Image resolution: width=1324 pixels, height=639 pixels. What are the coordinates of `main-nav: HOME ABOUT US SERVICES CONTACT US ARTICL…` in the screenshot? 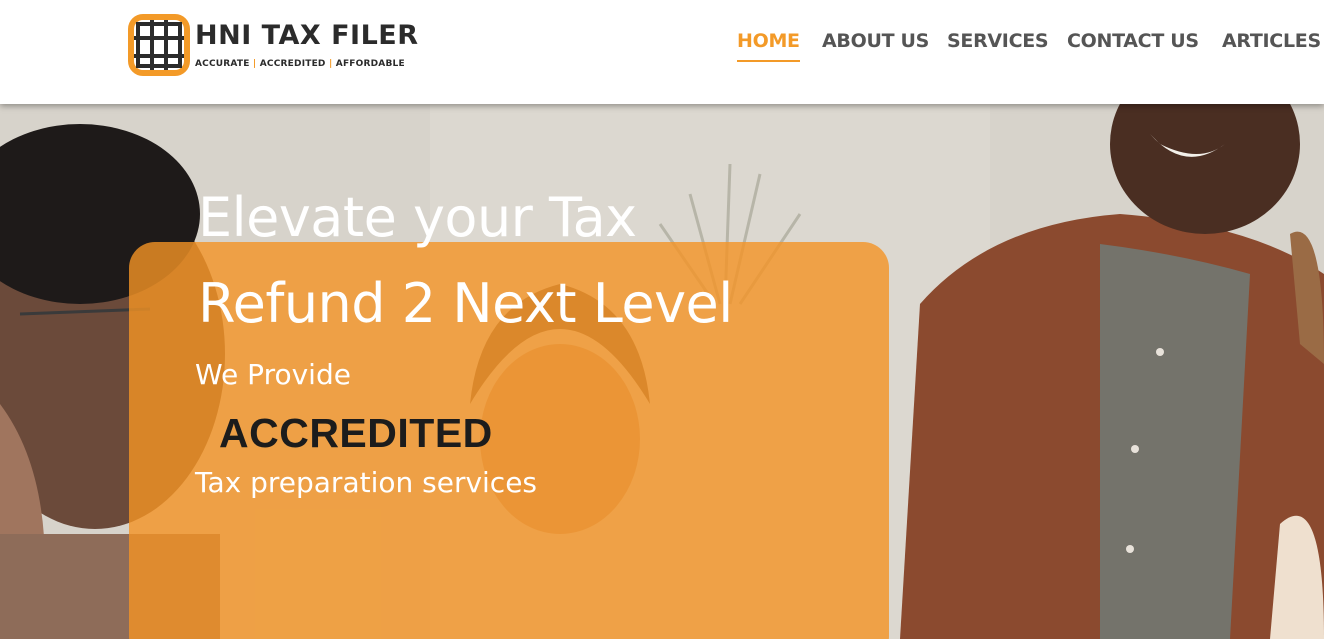 It's located at (662, 50).